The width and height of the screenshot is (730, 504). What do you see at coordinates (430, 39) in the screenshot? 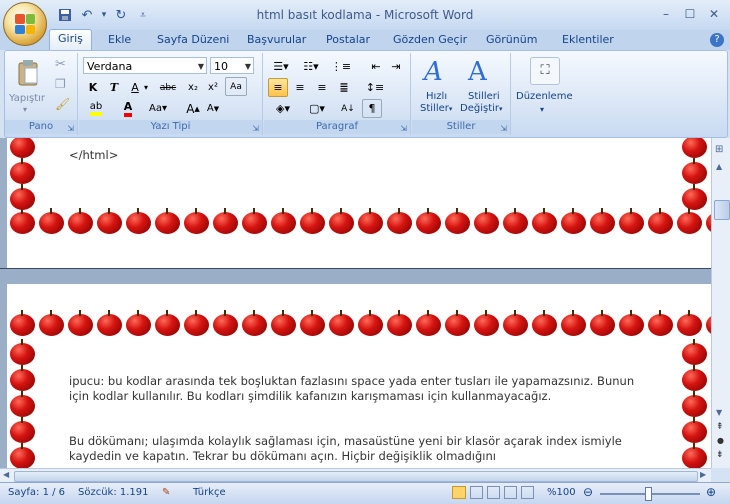
I see `tab-gozden-gecir: Gözden Geçir` at bounding box center [430, 39].